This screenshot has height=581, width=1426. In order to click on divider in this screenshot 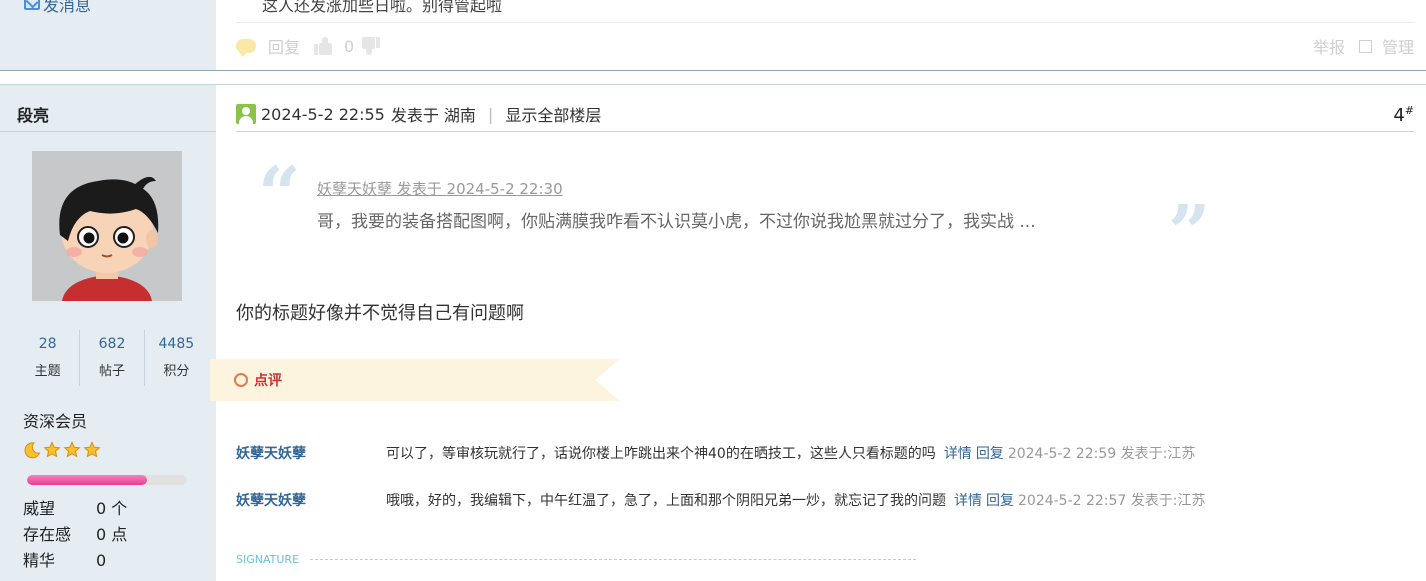, I will do `click(825, 22)`.